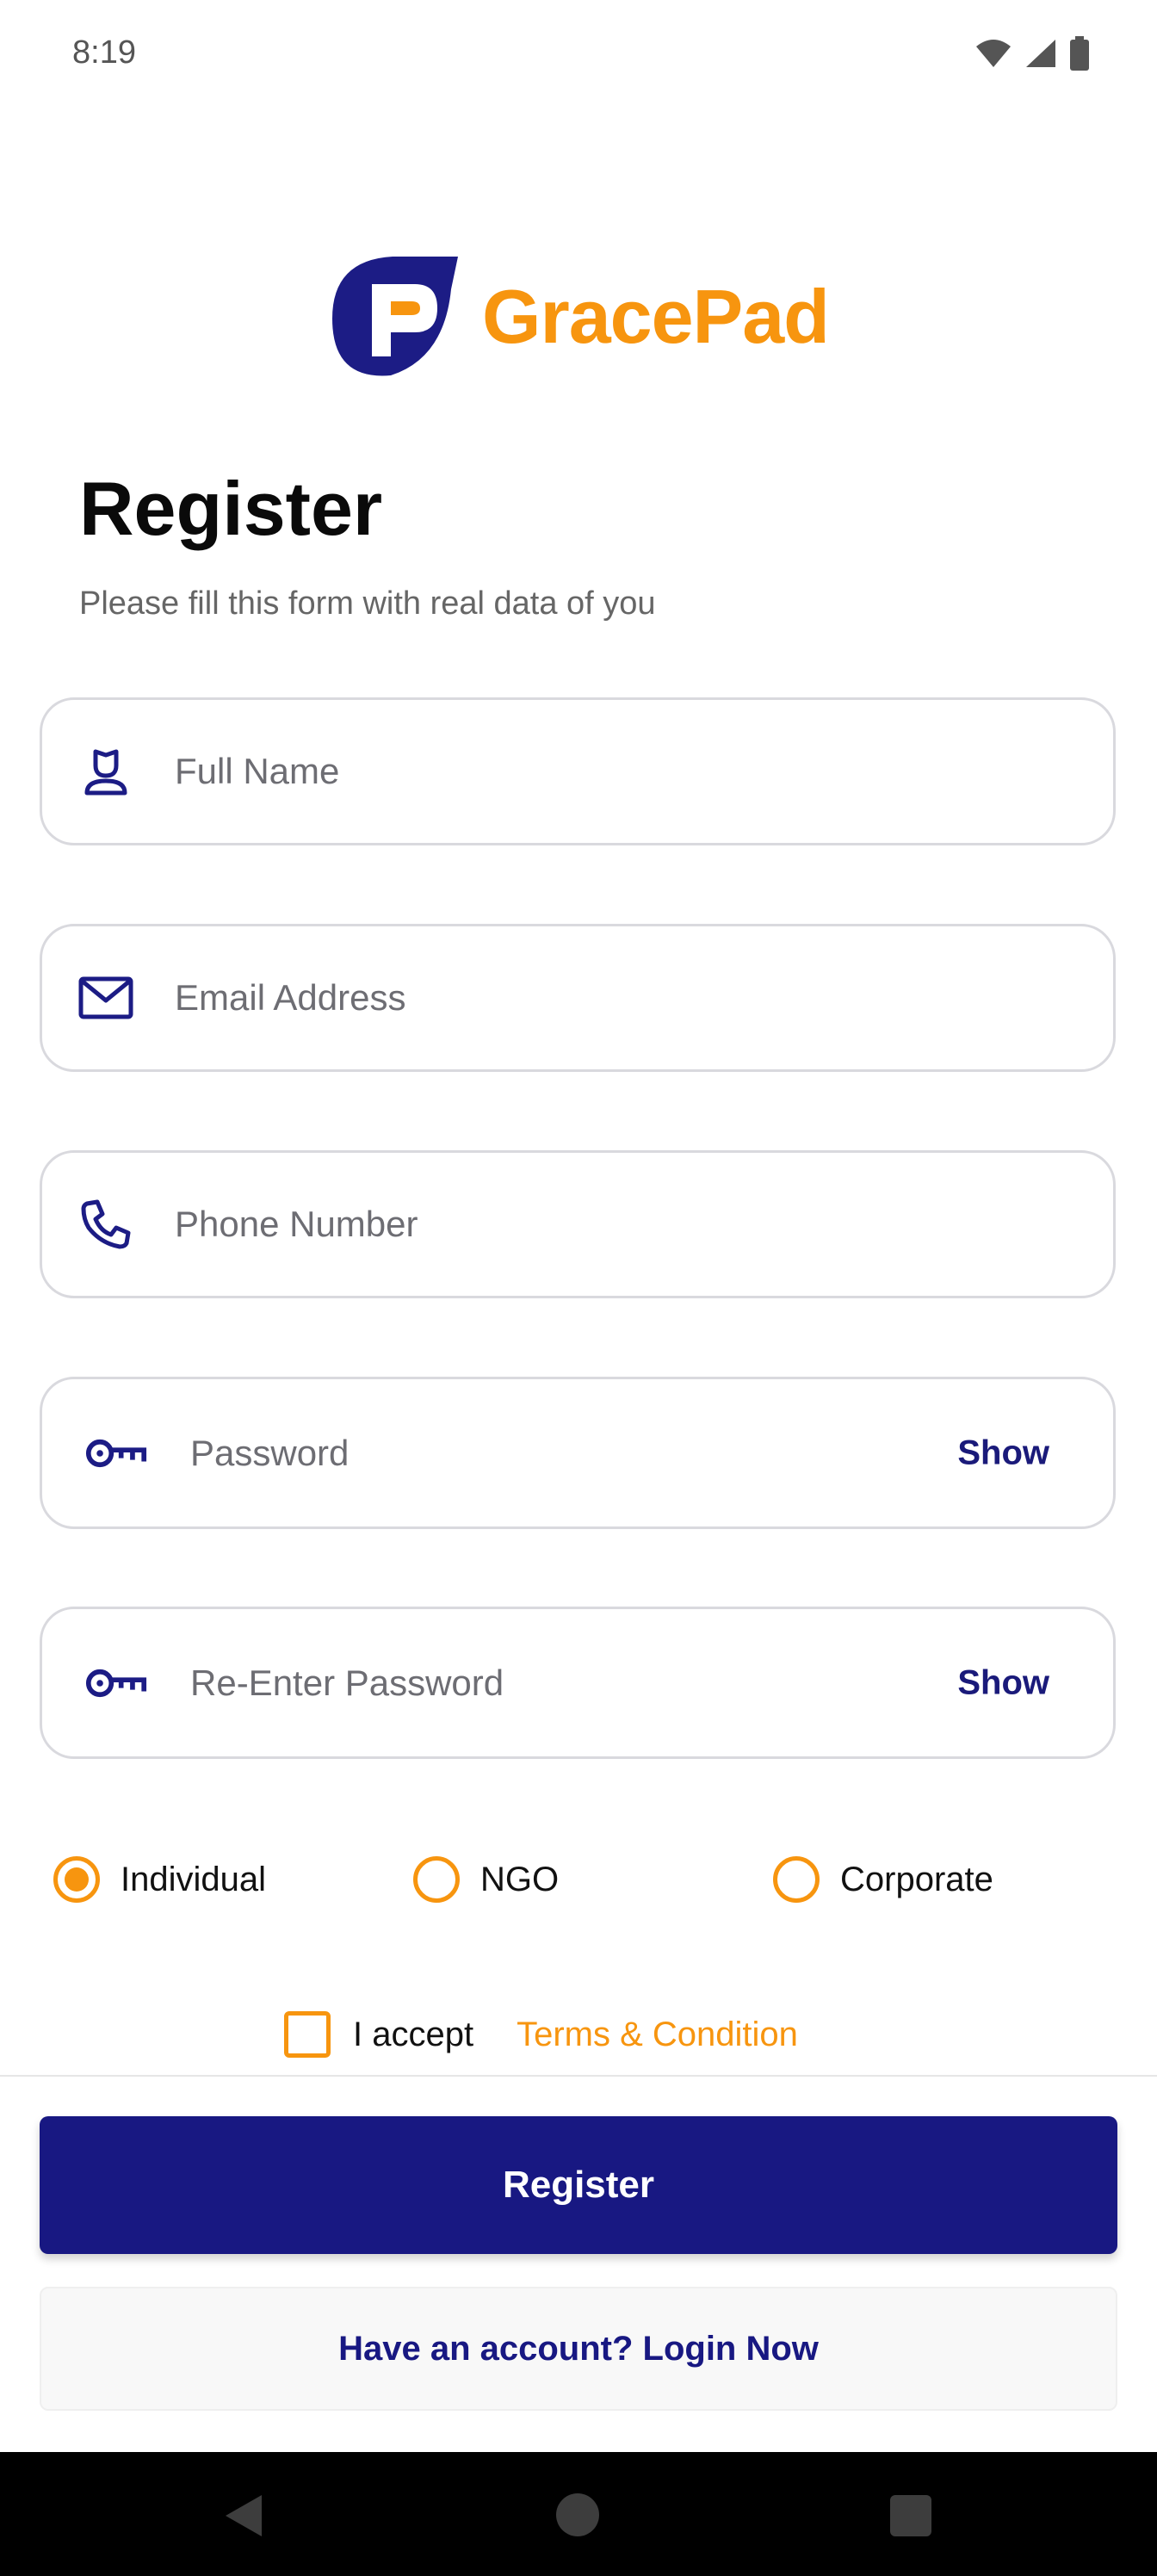 This screenshot has height=2576, width=1157. I want to click on radio-ngo: NGO, so click(486, 1880).